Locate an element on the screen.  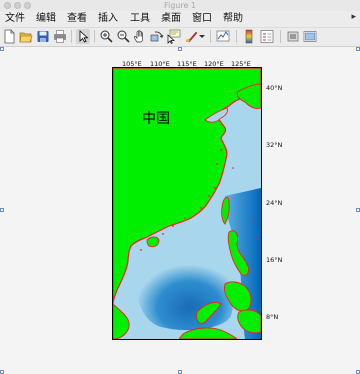
brush-icon is located at coordinates (191, 36).